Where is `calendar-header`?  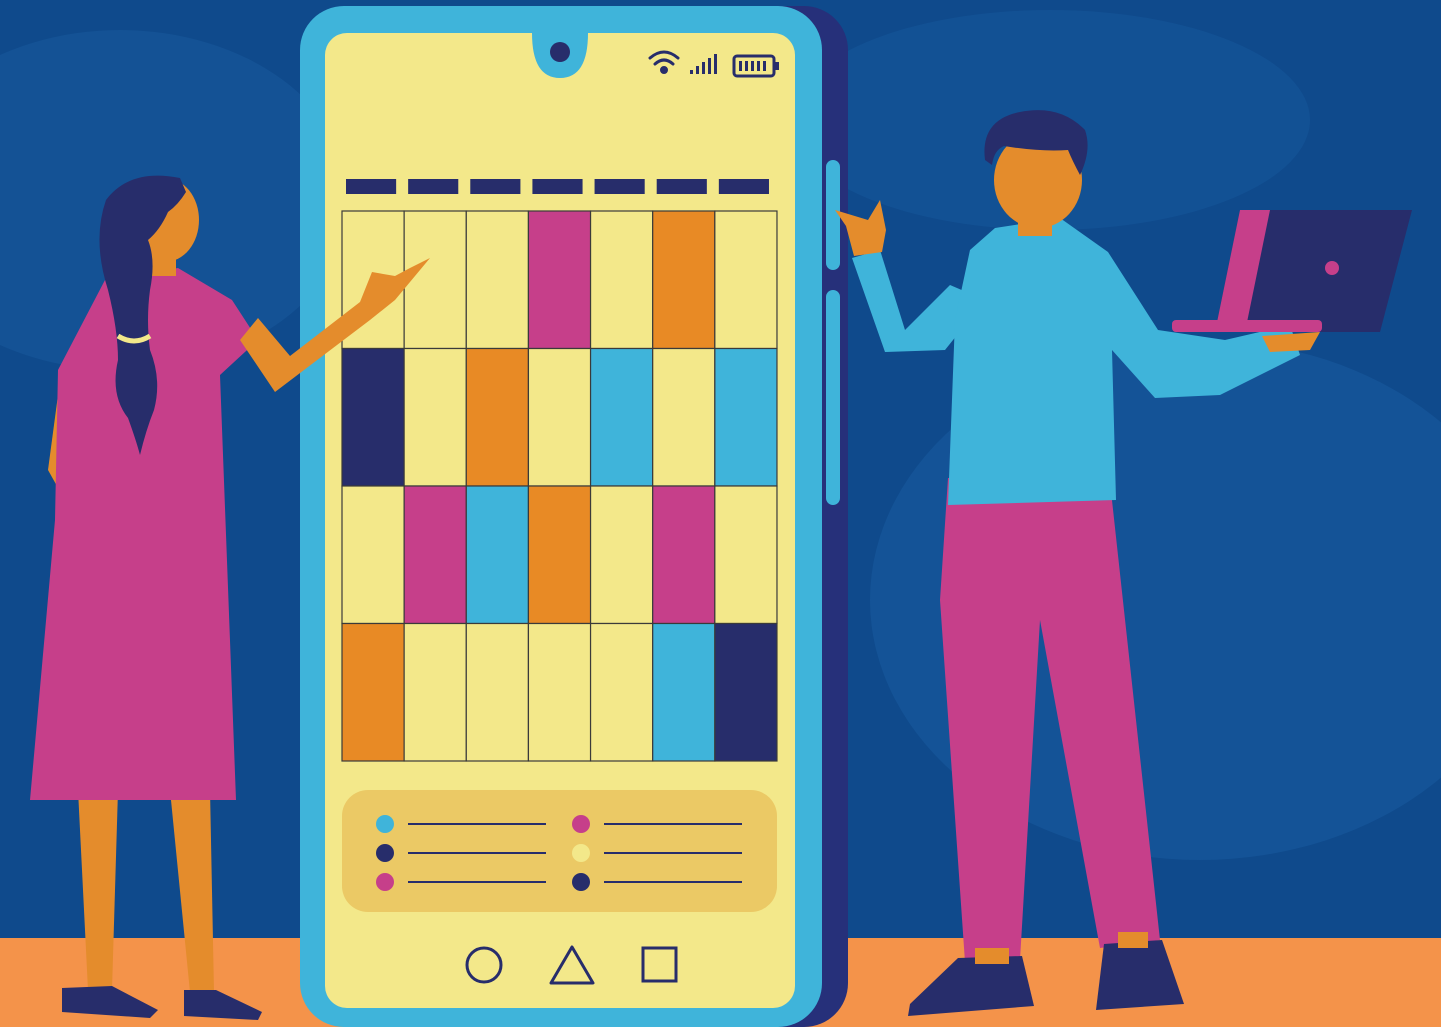
calendar-header is located at coordinates (557, 186).